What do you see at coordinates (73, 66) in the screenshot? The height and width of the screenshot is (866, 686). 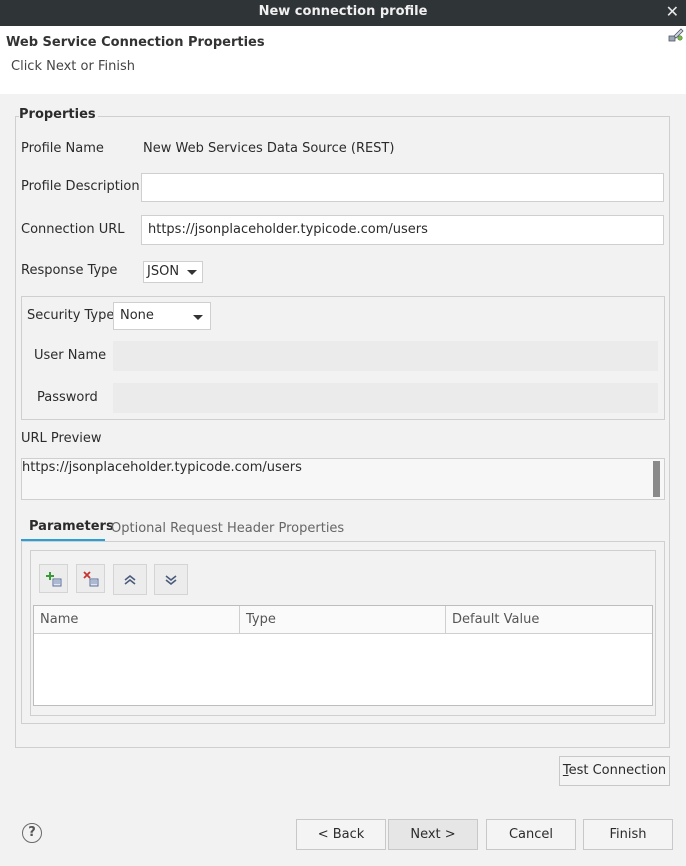 I see `page-subtitle: Click Next or Finish` at bounding box center [73, 66].